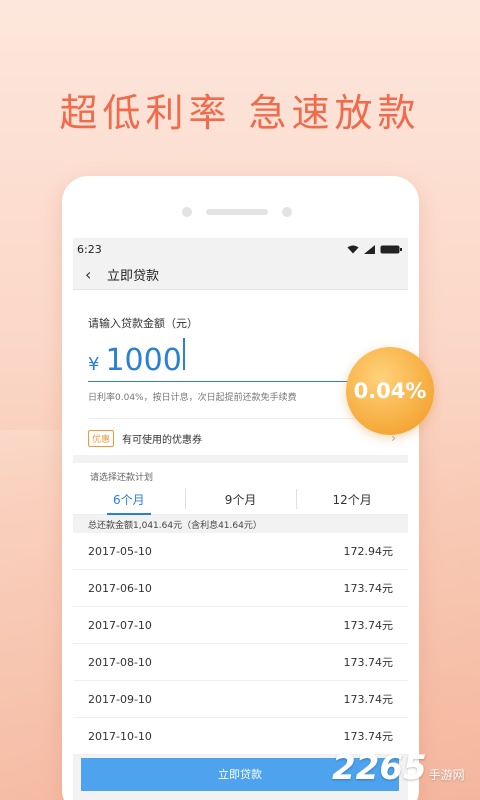  Describe the element at coordinates (240, 113) in the screenshot. I see `promo-headline: 超低利率 急速放款` at that location.